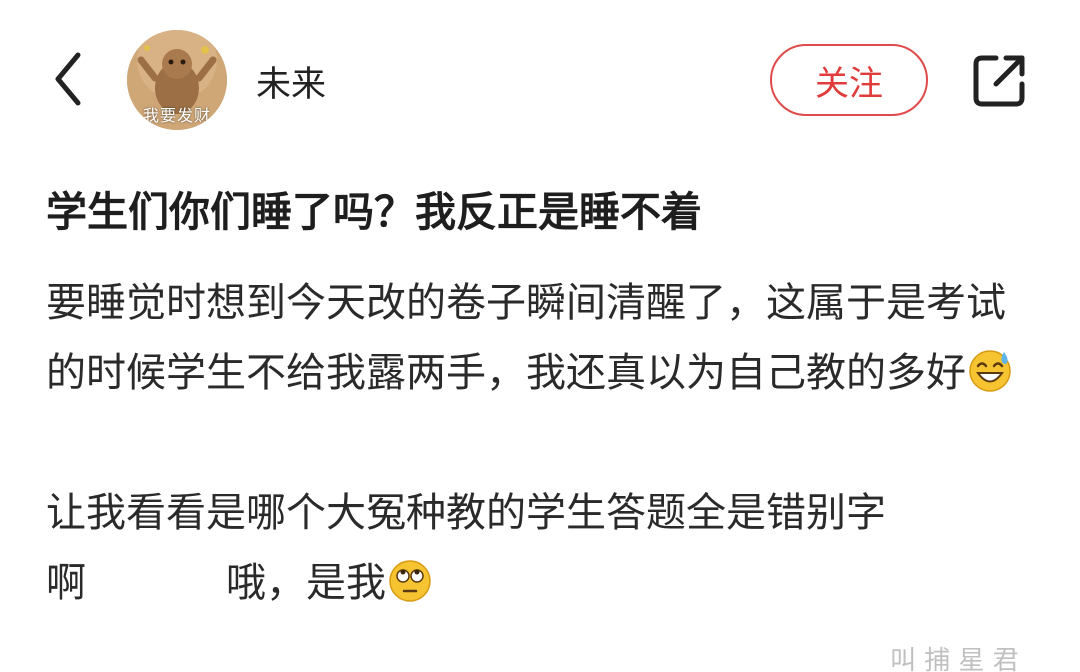 The image size is (1080, 672). I want to click on post-title: 学生们你们睡了吗？我反正是睡不着, so click(374, 212).